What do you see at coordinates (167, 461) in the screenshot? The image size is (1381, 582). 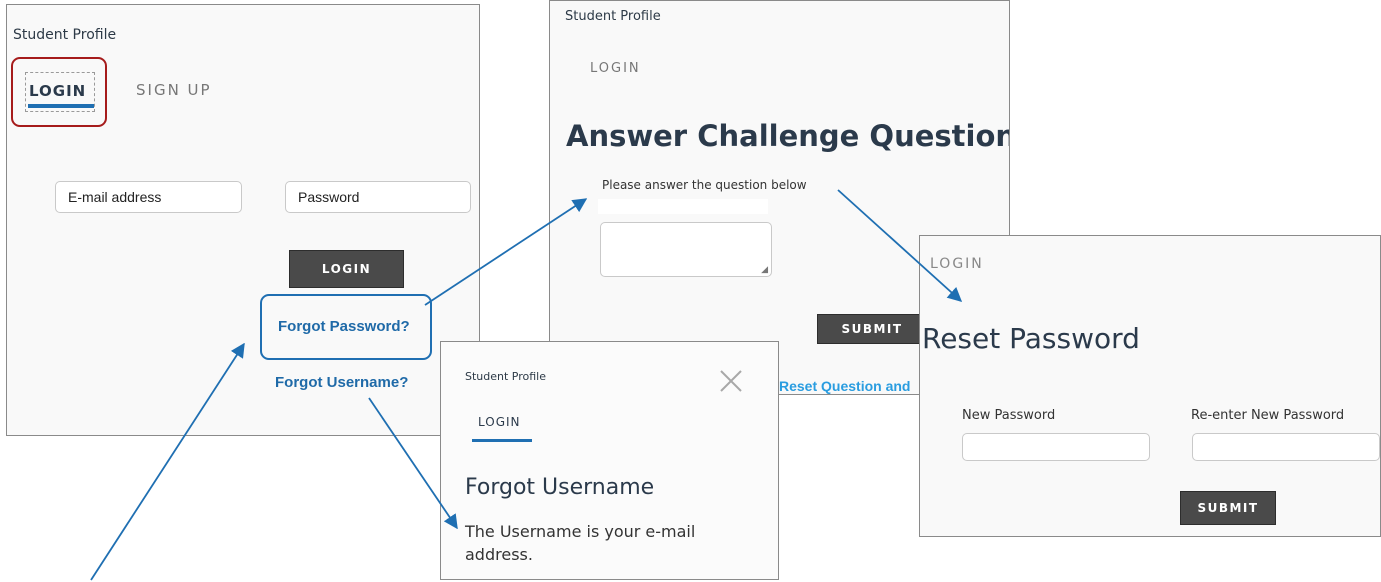 I see `arrow-to-forgot-password` at bounding box center [167, 461].